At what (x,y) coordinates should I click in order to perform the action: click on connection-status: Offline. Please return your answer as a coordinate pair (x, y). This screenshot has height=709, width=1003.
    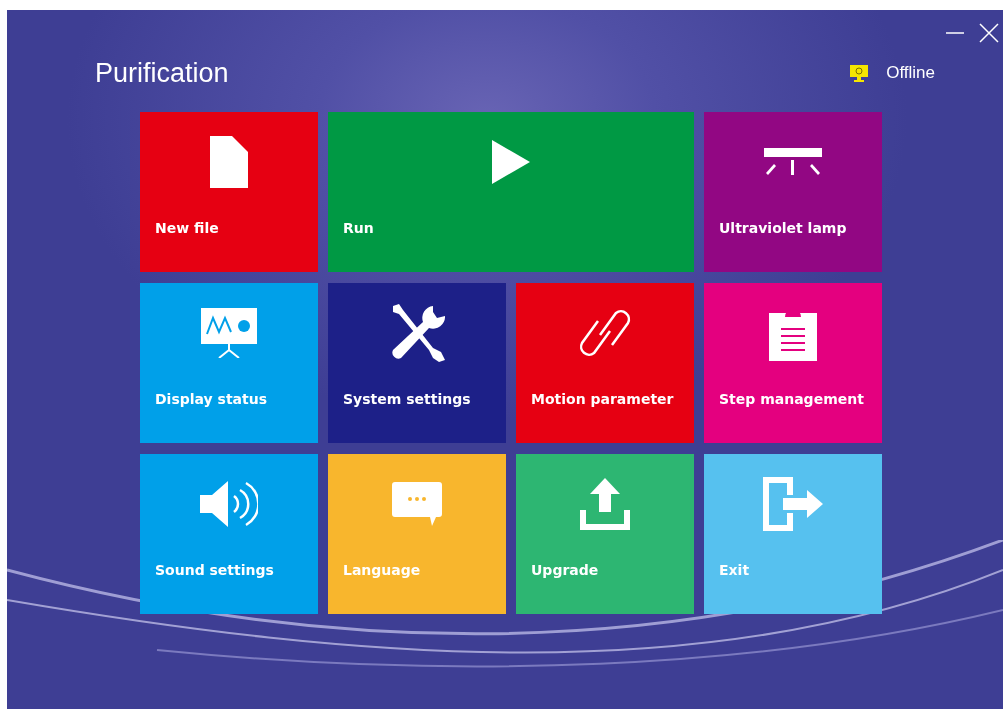
    Looking at the image, I should click on (910, 73).